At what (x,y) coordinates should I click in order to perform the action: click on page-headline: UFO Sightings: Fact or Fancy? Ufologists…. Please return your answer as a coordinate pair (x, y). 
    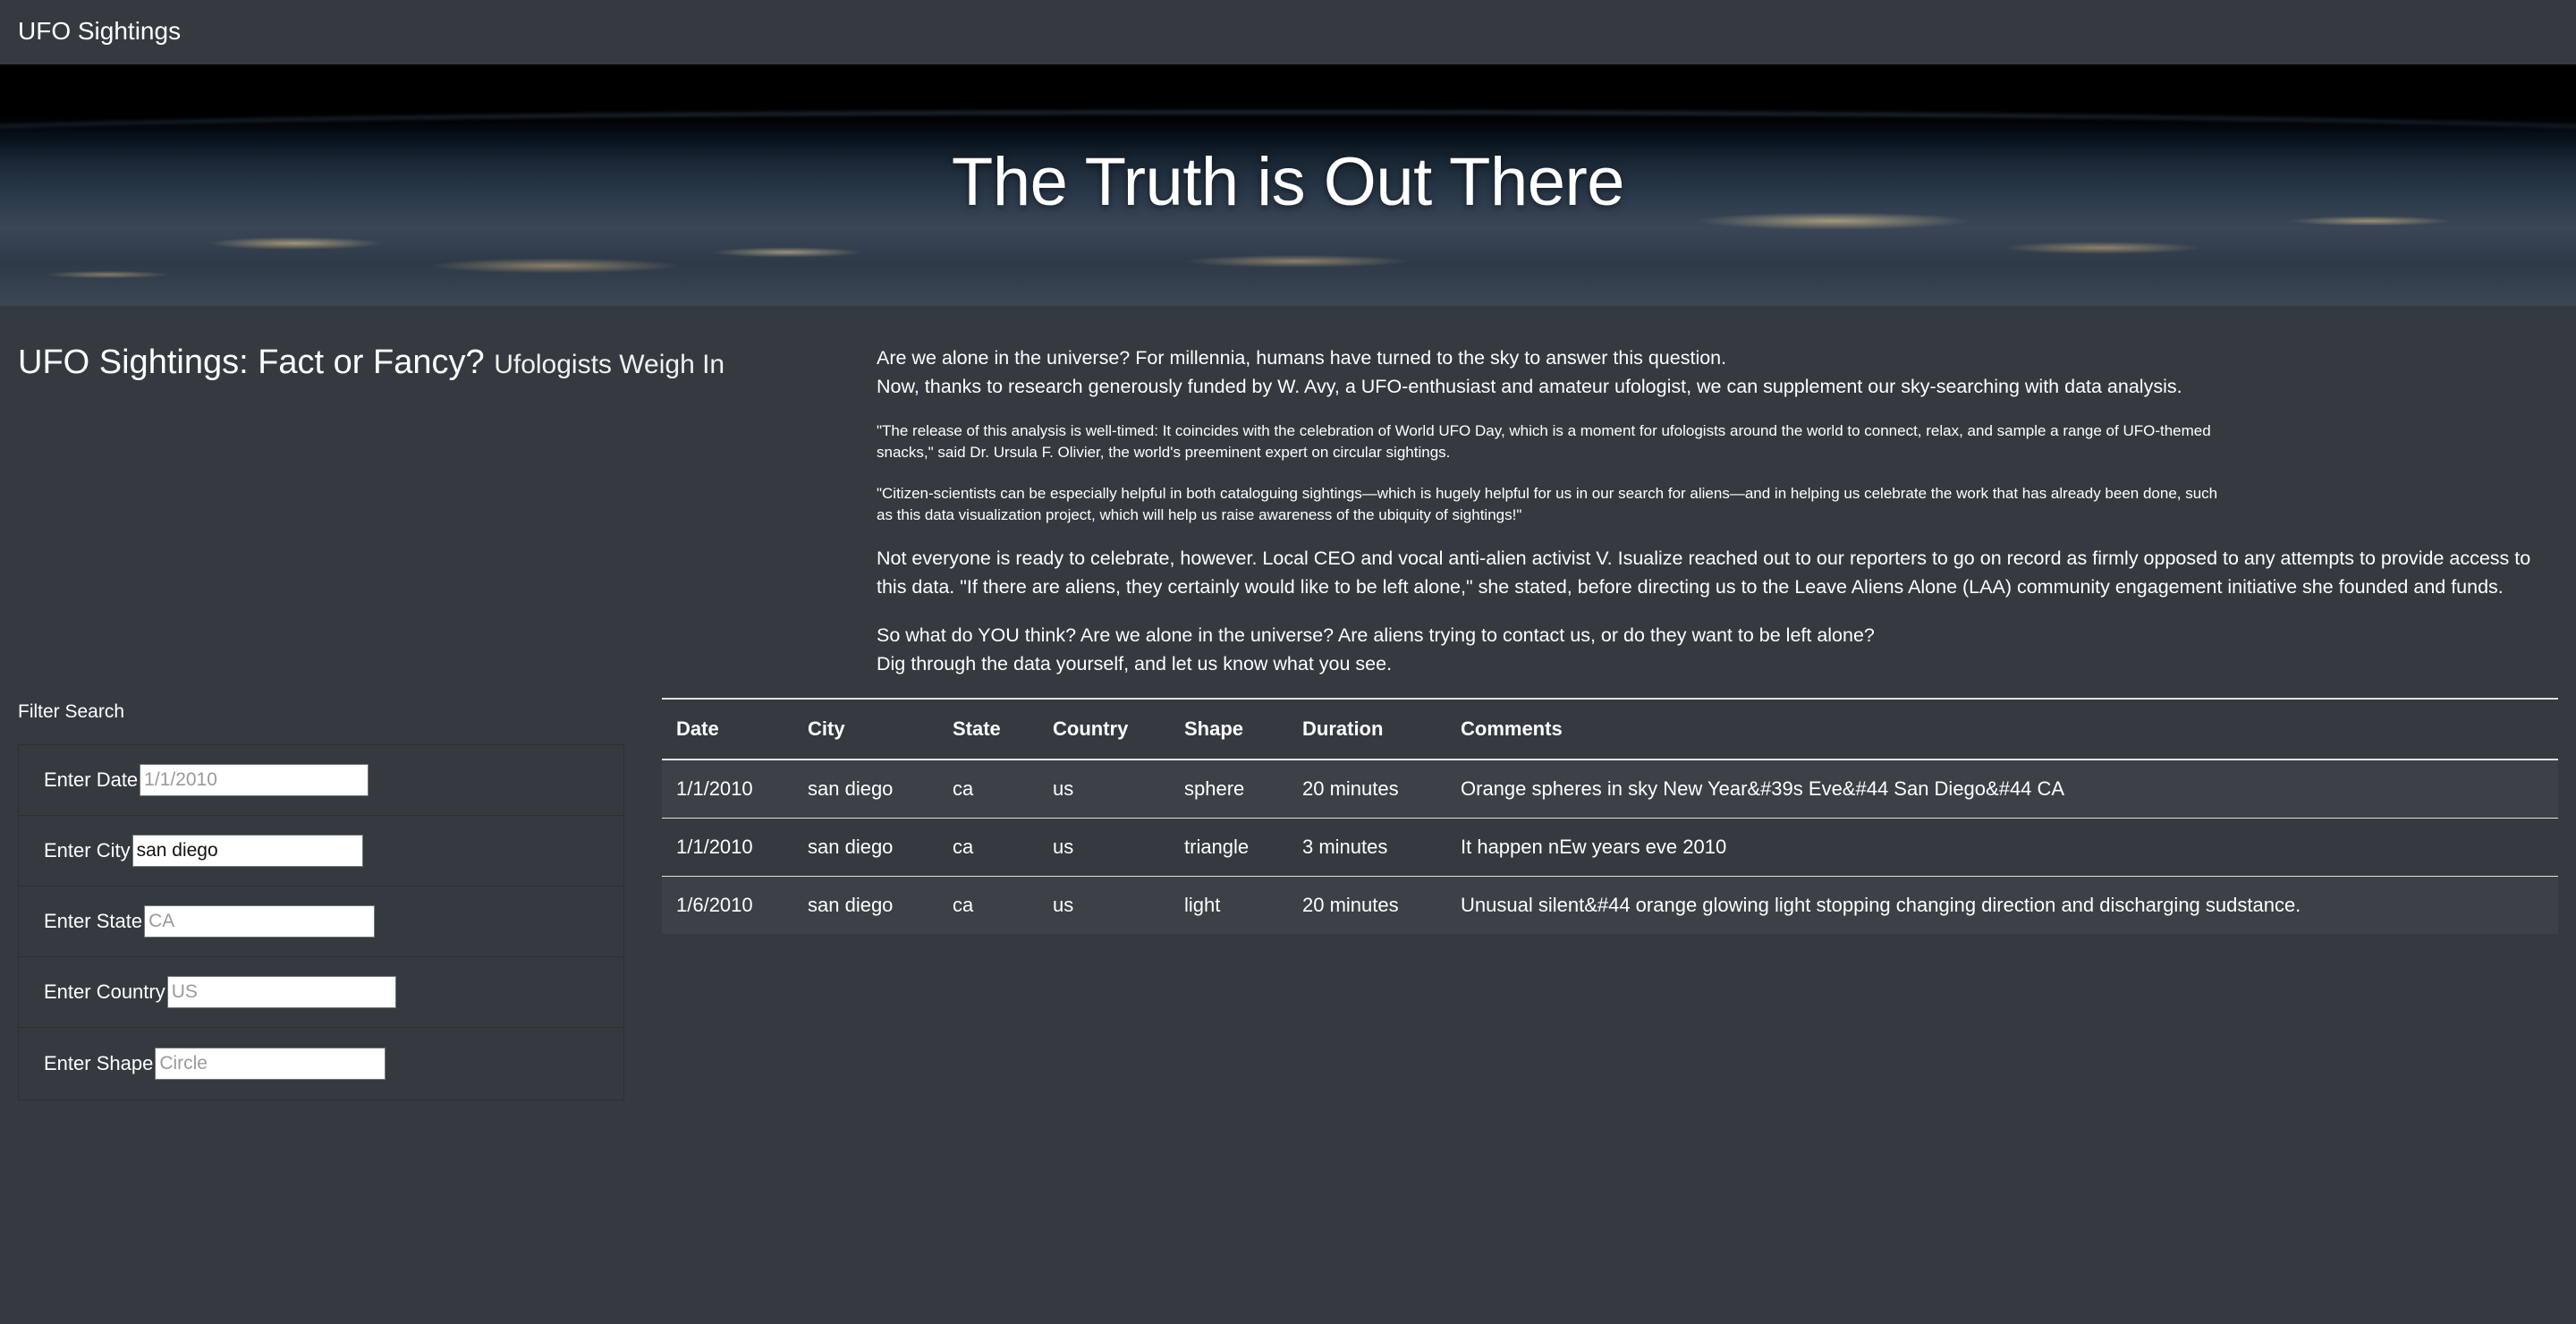
    Looking at the image, I should click on (371, 363).